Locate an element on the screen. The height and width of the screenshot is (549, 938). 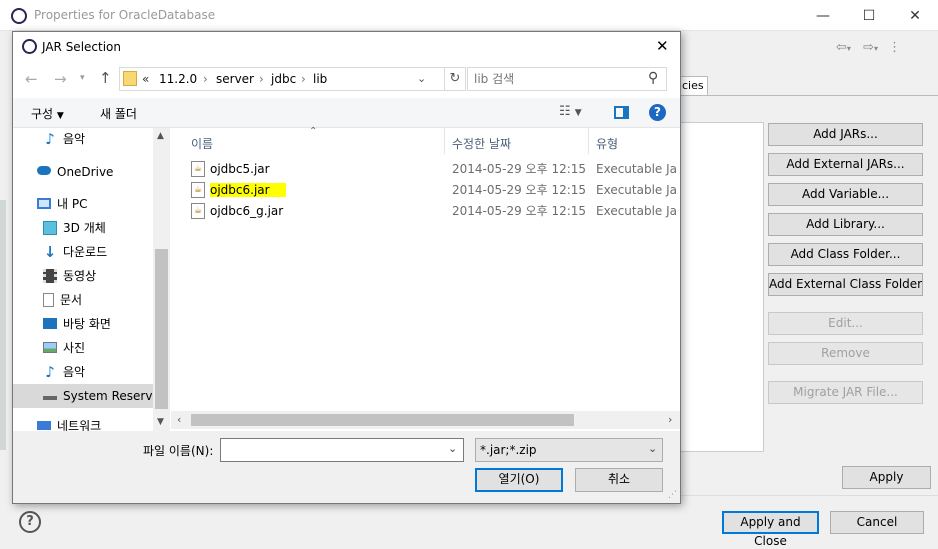
apply-button: Apply is located at coordinates (886, 477).